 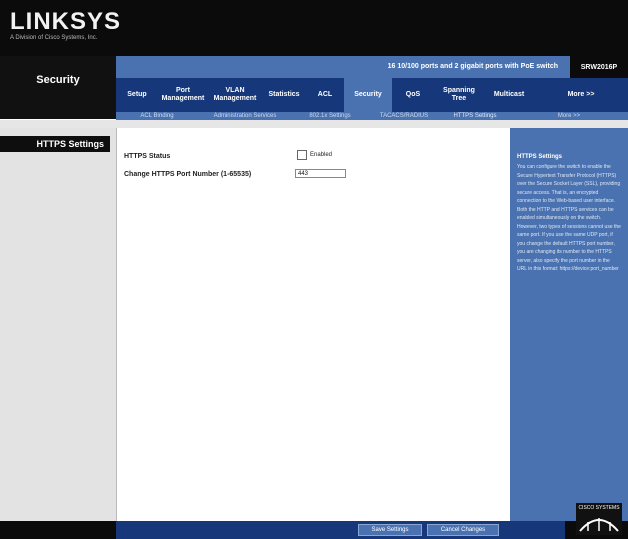 What do you see at coordinates (188, 174) in the screenshot?
I see `https-port-label: Change HTTPS Port Number (1-65535)` at bounding box center [188, 174].